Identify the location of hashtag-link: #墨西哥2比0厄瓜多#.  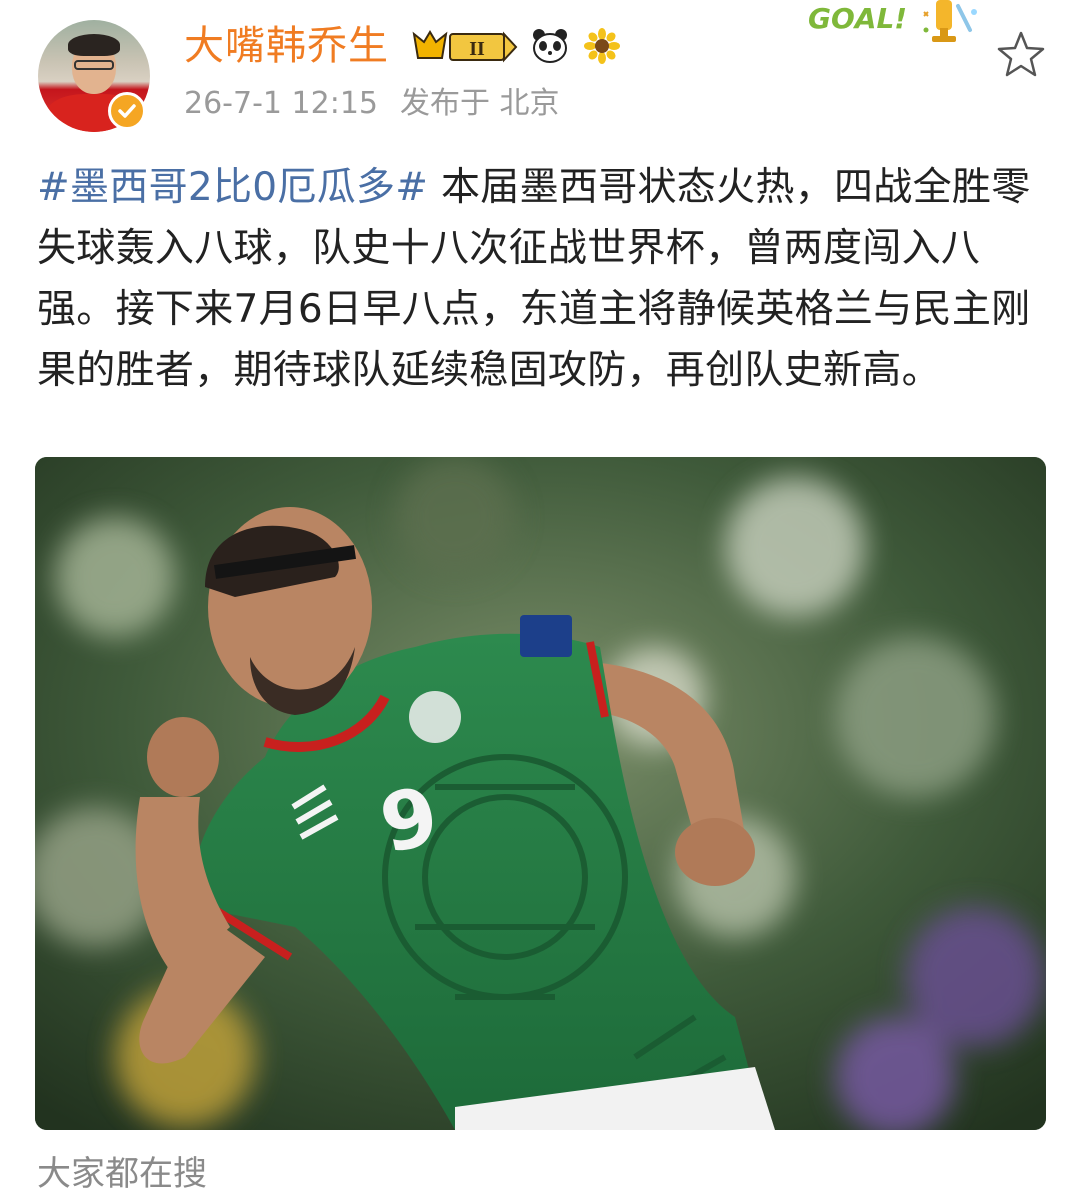
(232, 187).